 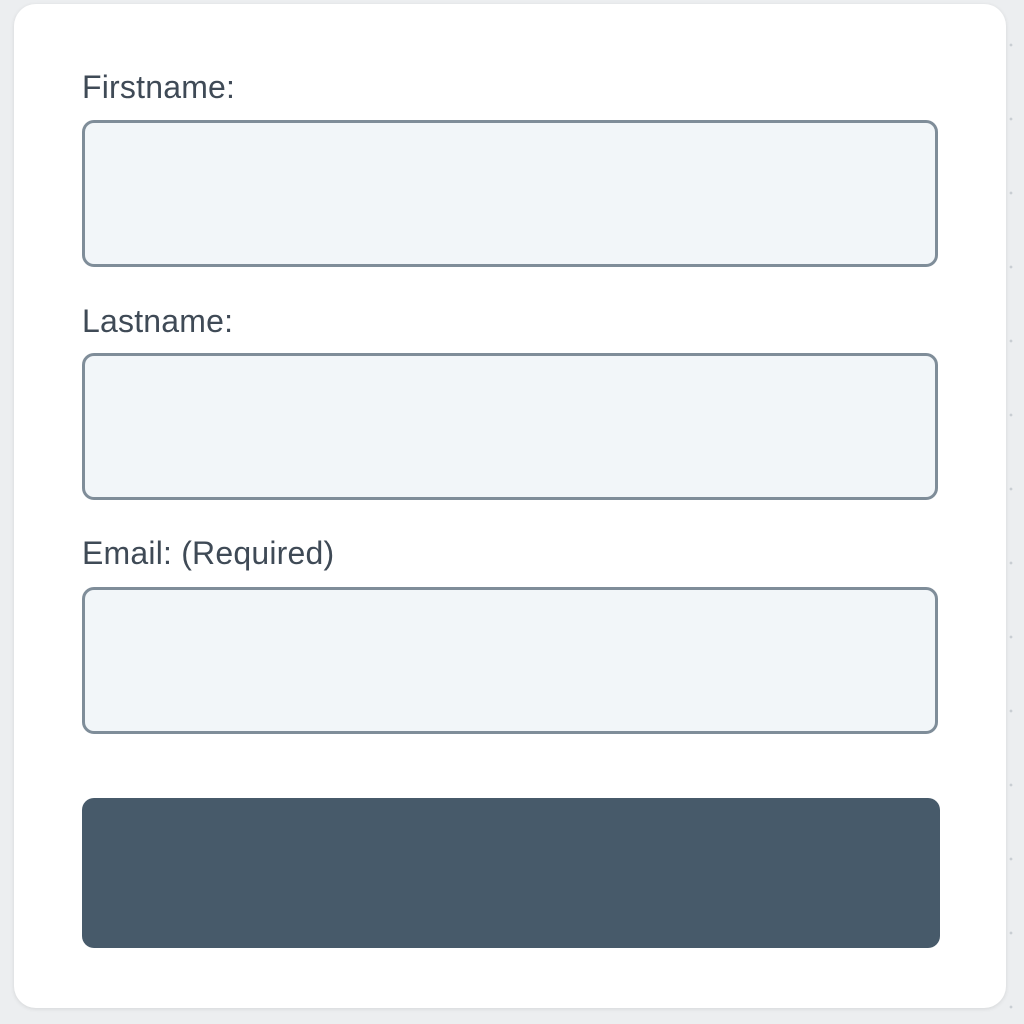 What do you see at coordinates (159, 87) in the screenshot?
I see `firstname-label: Firstname:` at bounding box center [159, 87].